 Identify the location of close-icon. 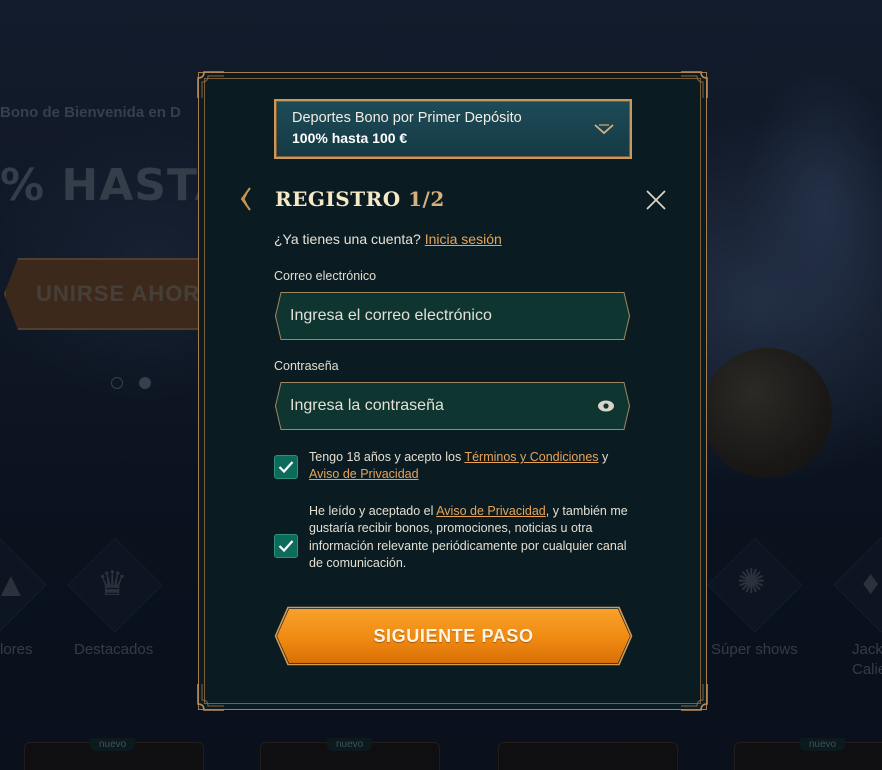
(656, 200).